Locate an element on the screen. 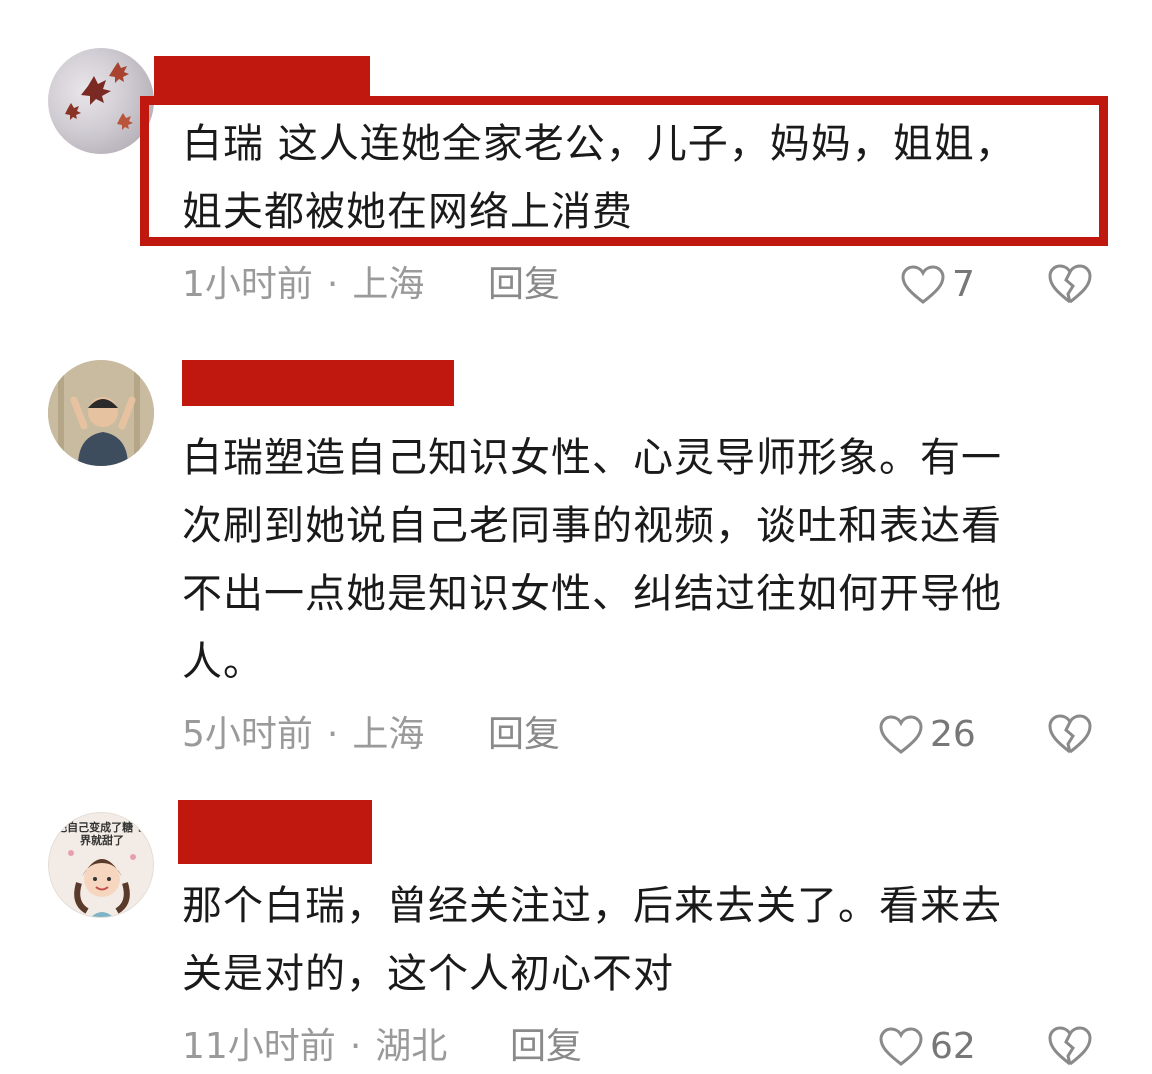  like-button: 7 is located at coordinates (937, 285).